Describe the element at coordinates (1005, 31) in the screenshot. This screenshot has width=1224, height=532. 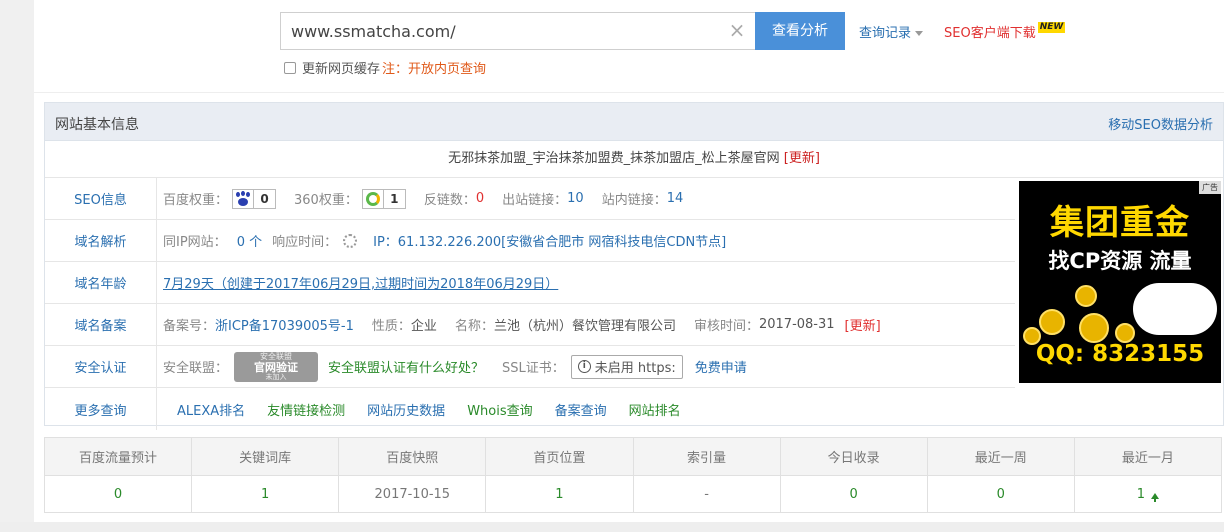
I see `seo-client-download-link: SEO客户端下载 NEW` at that location.